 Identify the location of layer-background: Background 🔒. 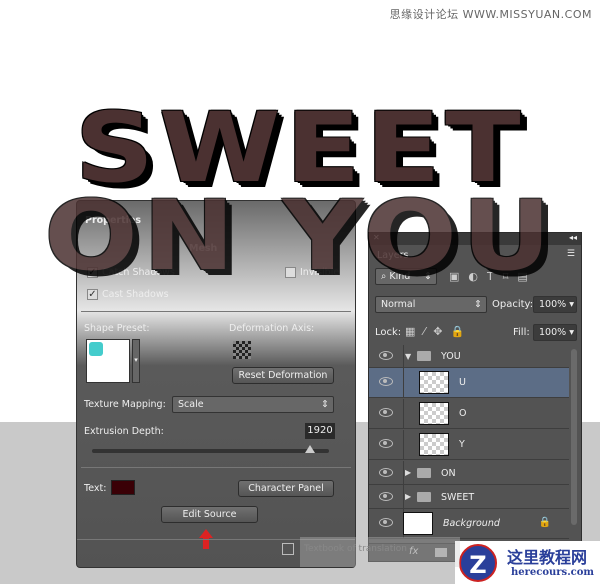
(469, 524).